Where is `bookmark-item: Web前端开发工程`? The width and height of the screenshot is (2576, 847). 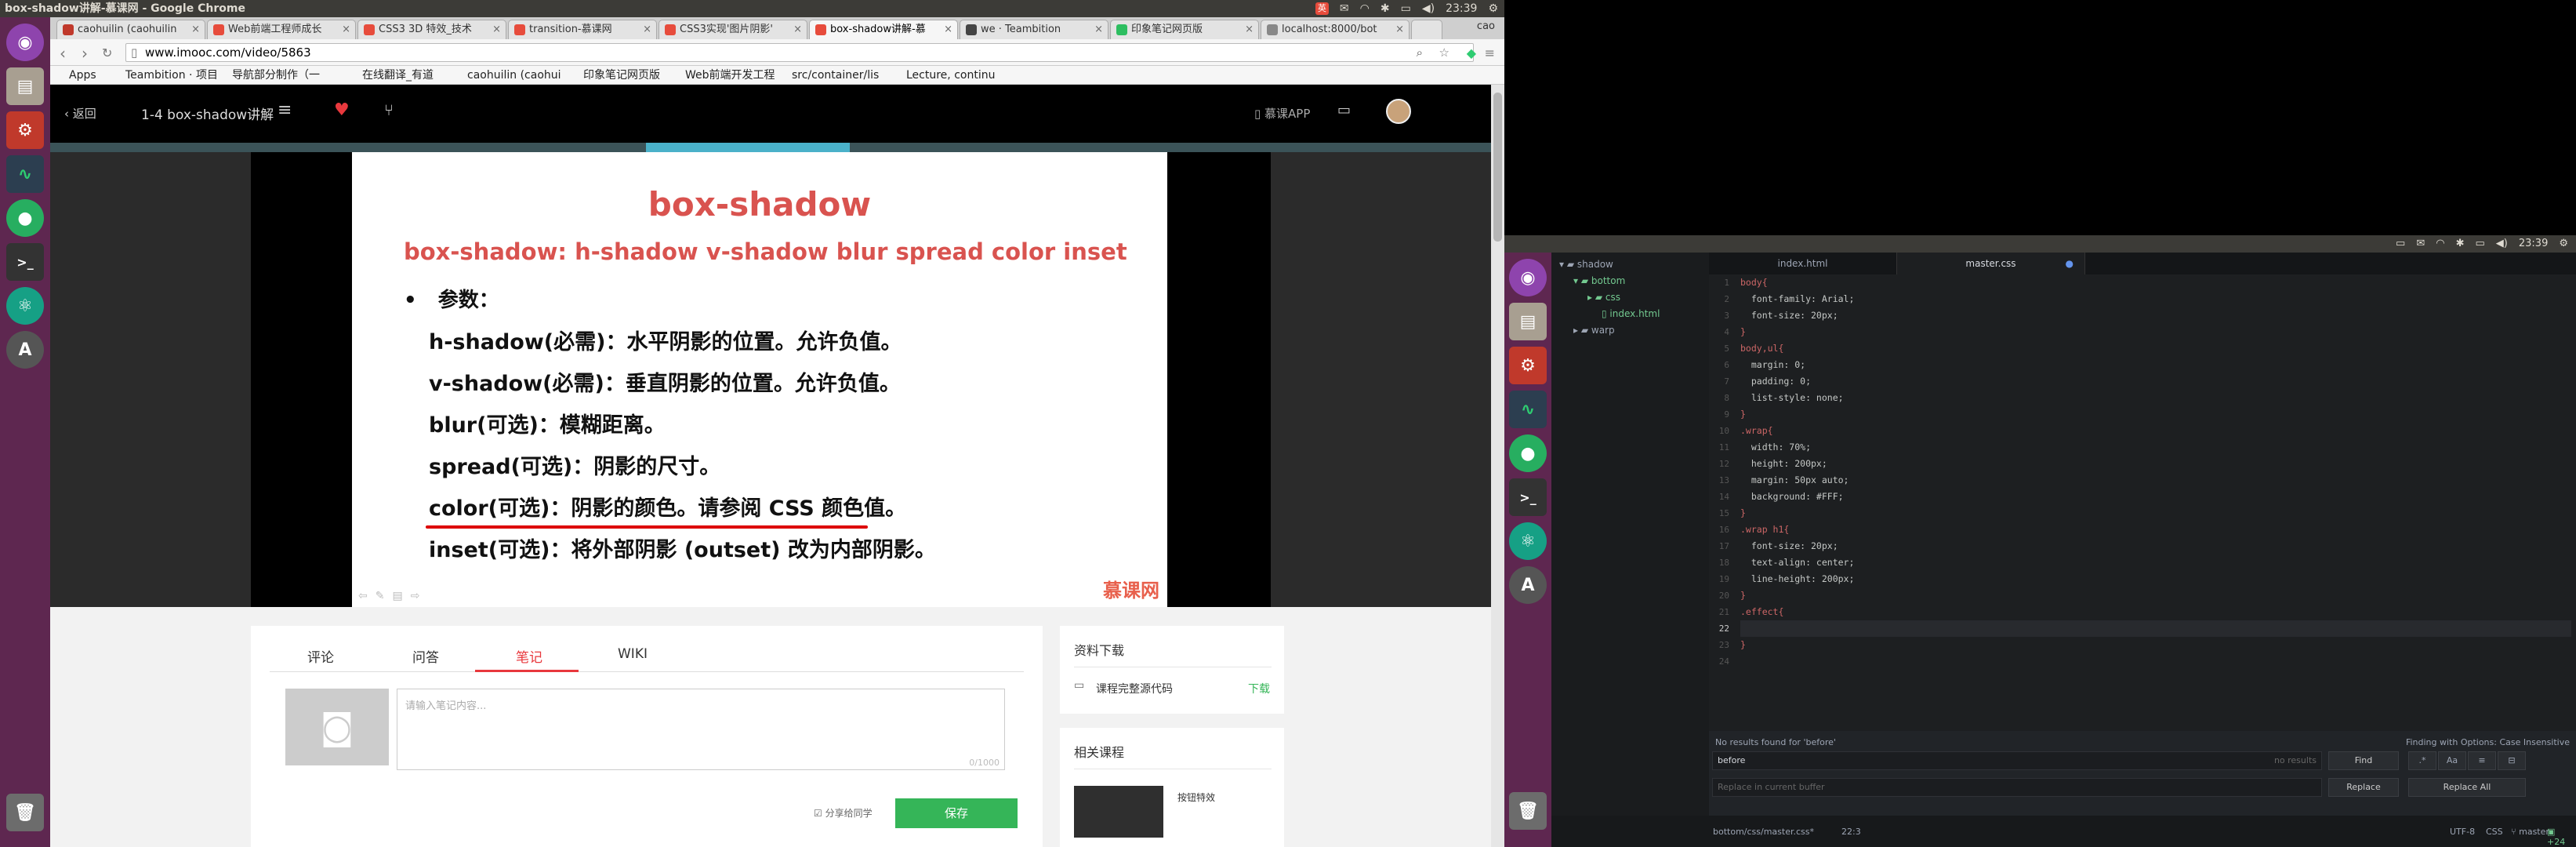
bookmark-item: Web前端开发工程 is located at coordinates (730, 75).